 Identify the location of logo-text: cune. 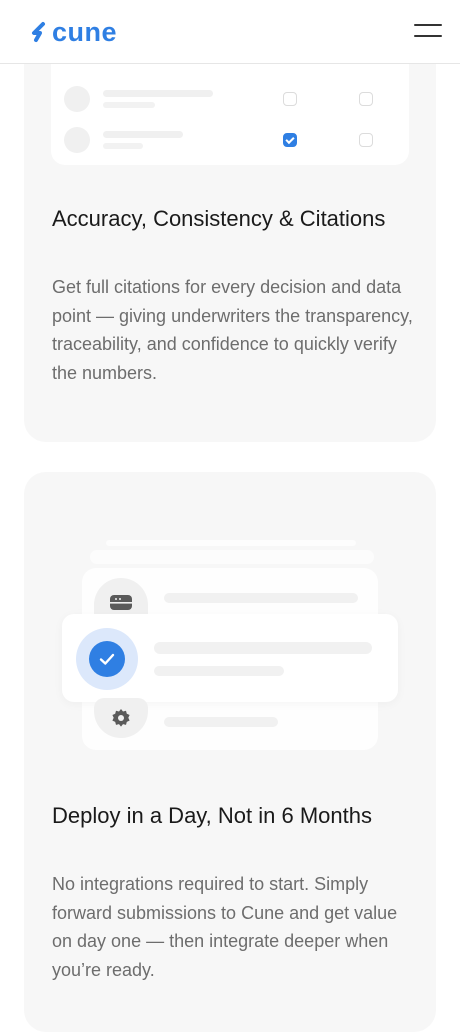
(85, 32).